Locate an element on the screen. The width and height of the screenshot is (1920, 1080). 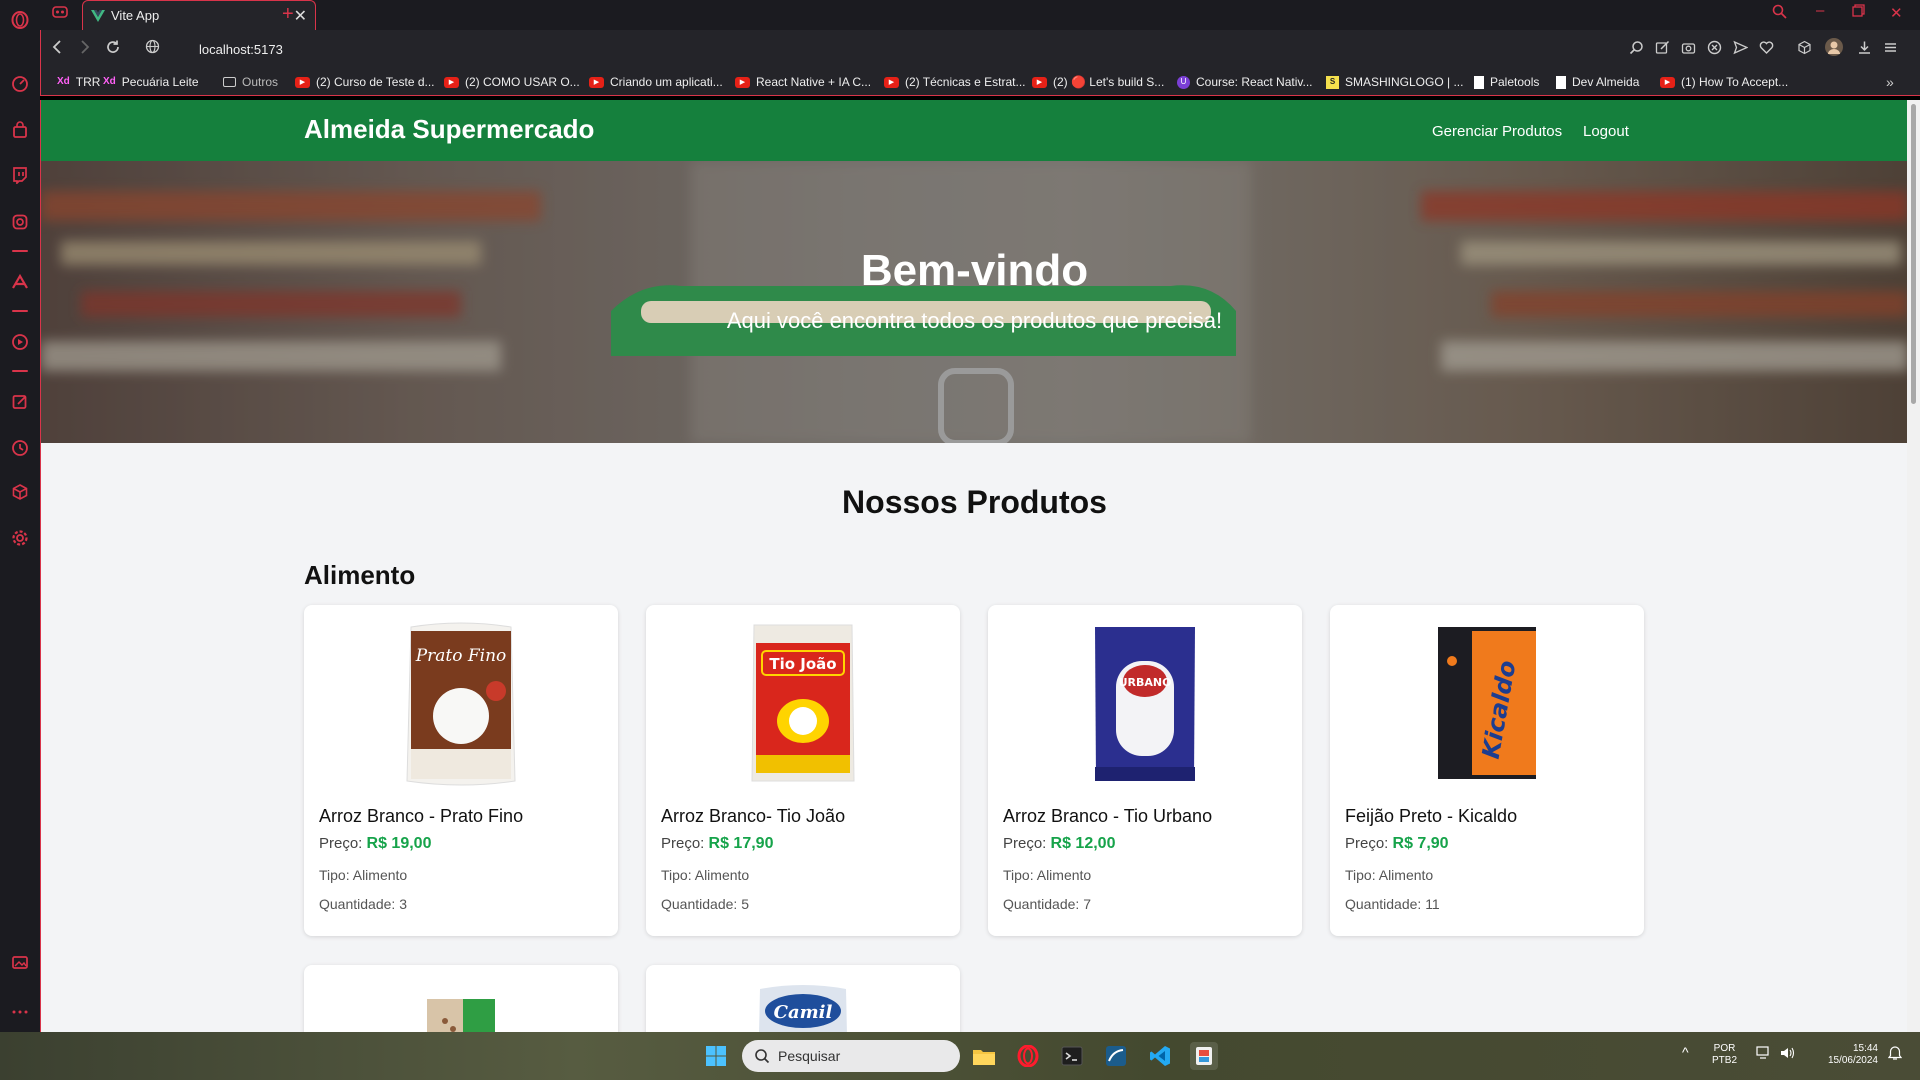
opera-taskbar-icon is located at coordinates (1028, 1056).